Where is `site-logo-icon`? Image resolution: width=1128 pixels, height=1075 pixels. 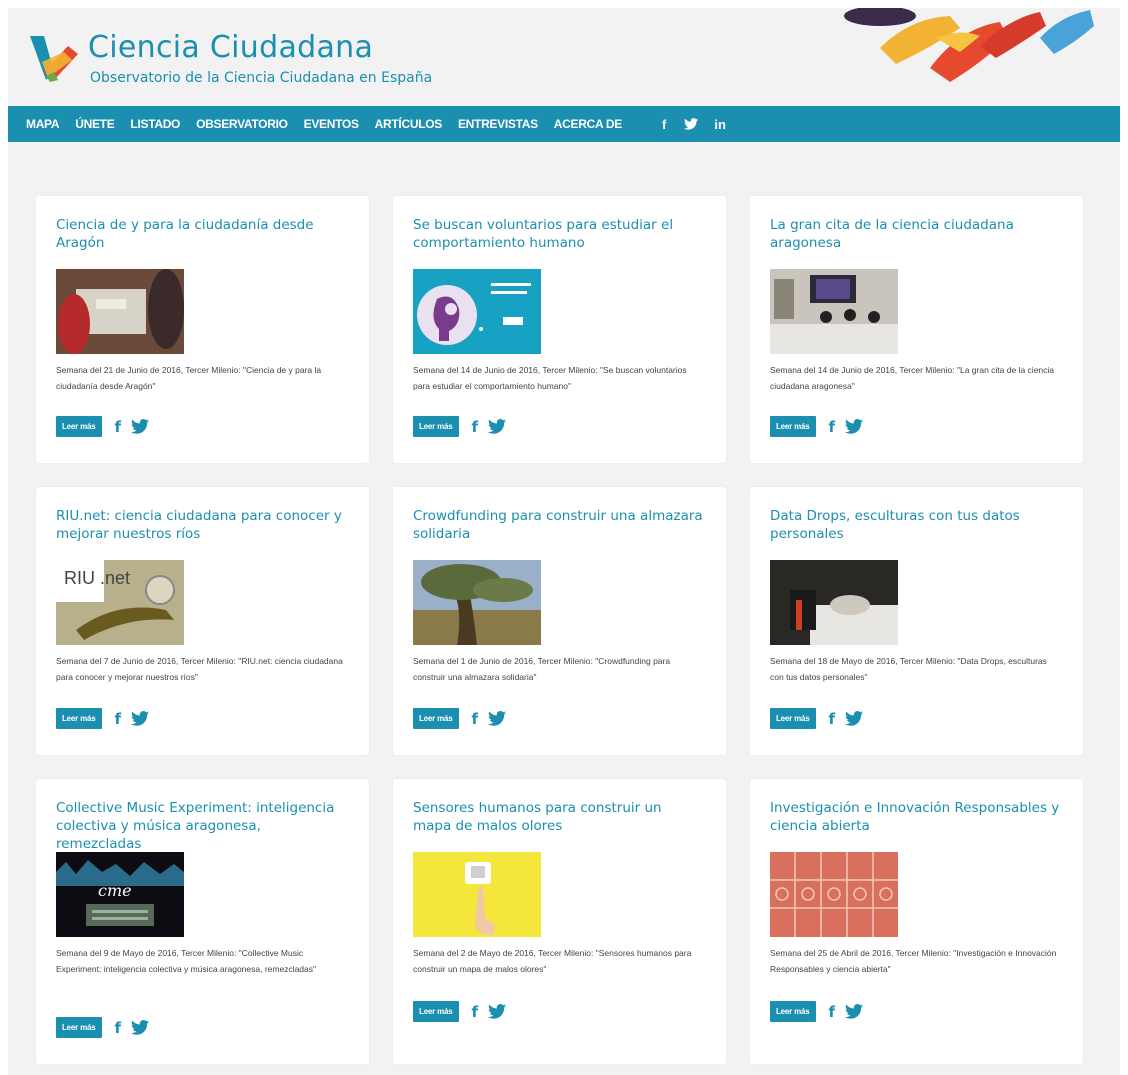
site-logo-icon is located at coordinates (52, 58).